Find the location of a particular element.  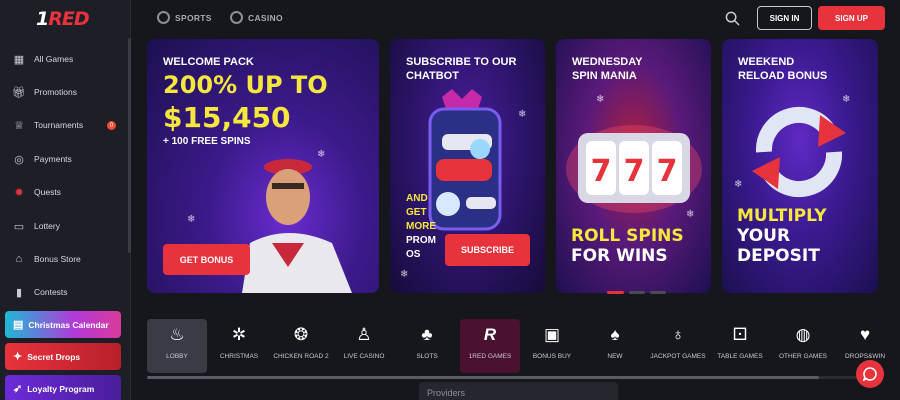

banner-headline: MULTIPLY is located at coordinates (782, 216).